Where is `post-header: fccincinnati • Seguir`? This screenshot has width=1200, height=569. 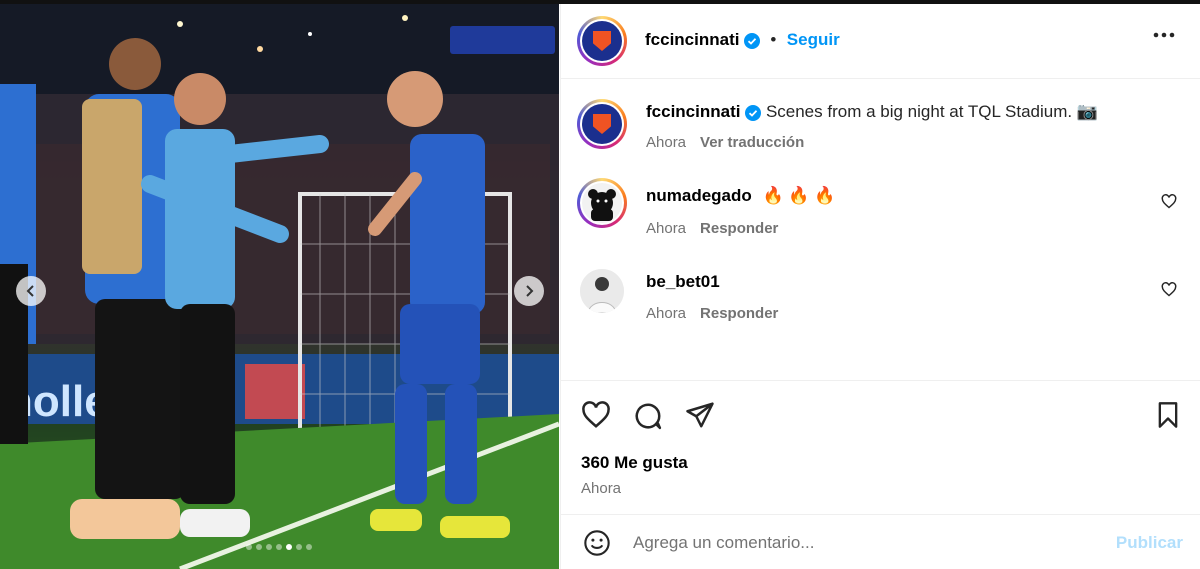
post-header: fccincinnati • Seguir is located at coordinates (880, 41).